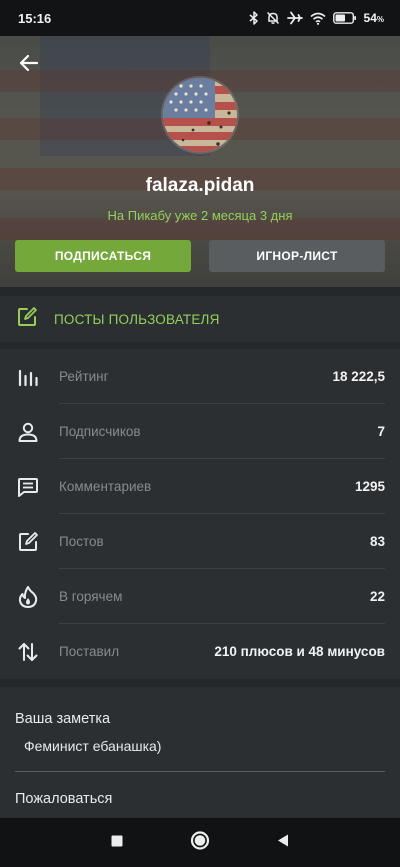  I want to click on back-button, so click(29, 65).